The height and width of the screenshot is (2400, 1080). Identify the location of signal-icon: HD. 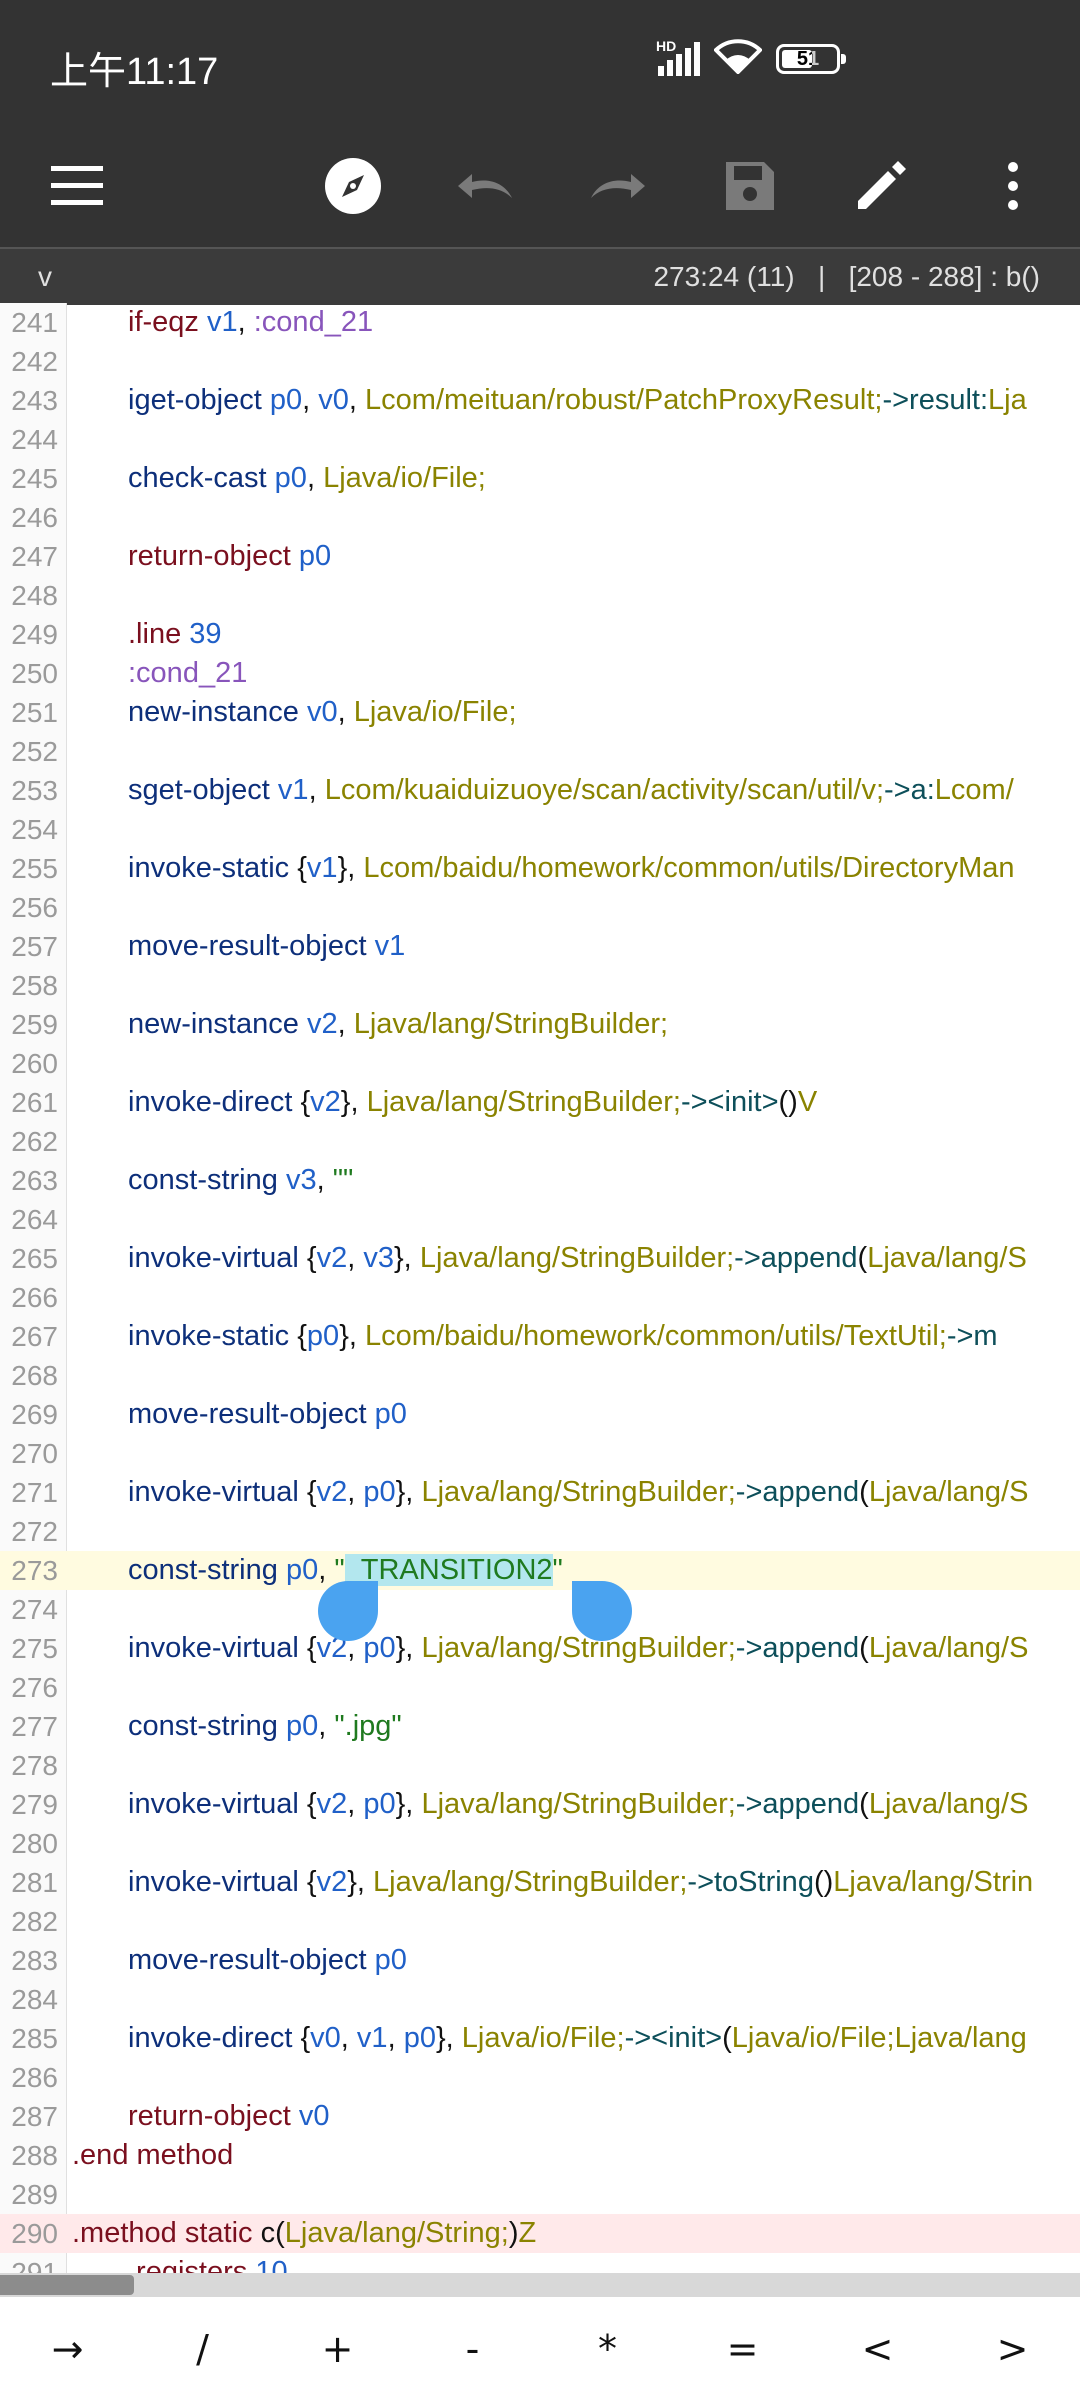
(678, 57).